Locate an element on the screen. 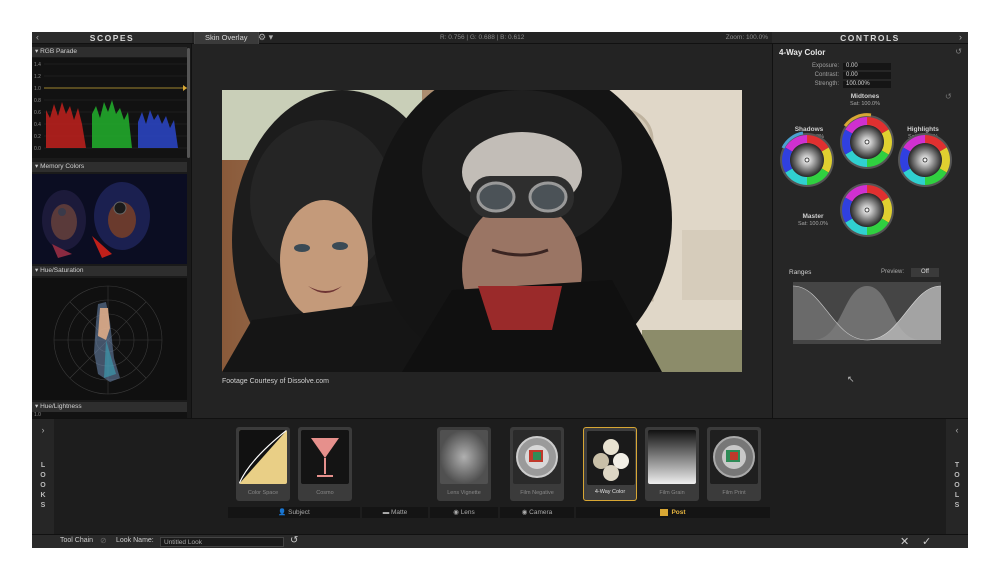  memory-colors-label: ▾ Memory Colors is located at coordinates (109, 167).